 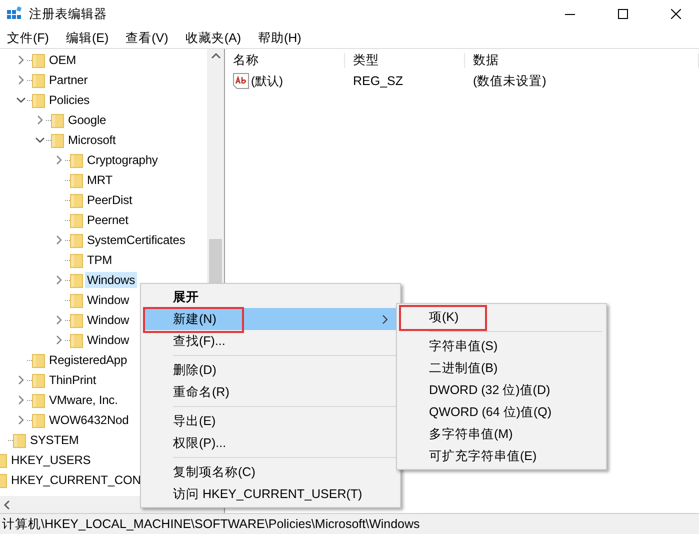 What do you see at coordinates (69, 100) in the screenshot?
I see `tree-item: Policies` at bounding box center [69, 100].